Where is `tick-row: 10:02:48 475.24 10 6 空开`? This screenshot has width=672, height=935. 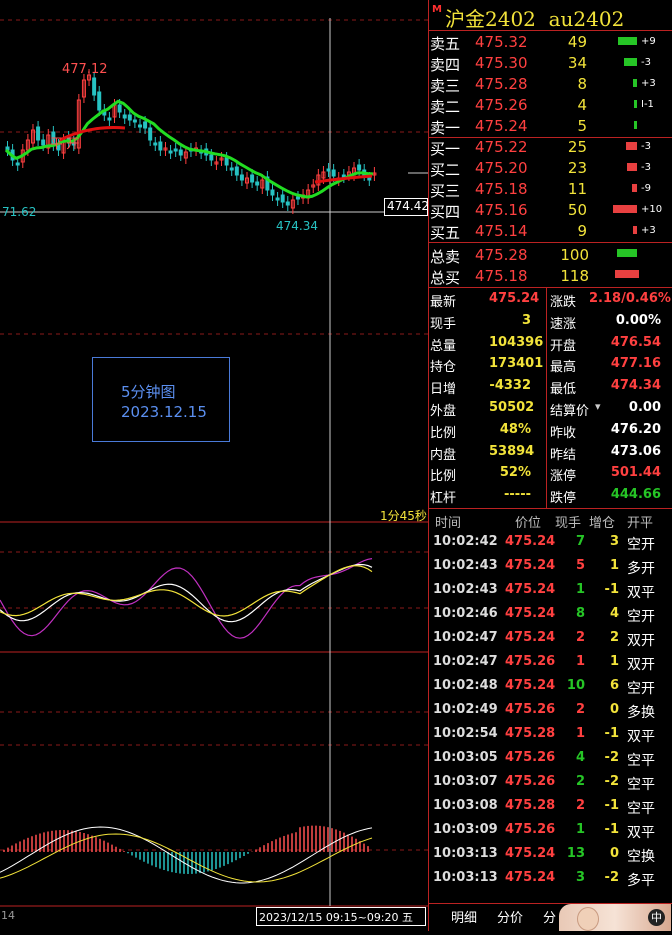
tick-row: 10:02:48 475.24 10 6 空开 is located at coordinates (550, 686).